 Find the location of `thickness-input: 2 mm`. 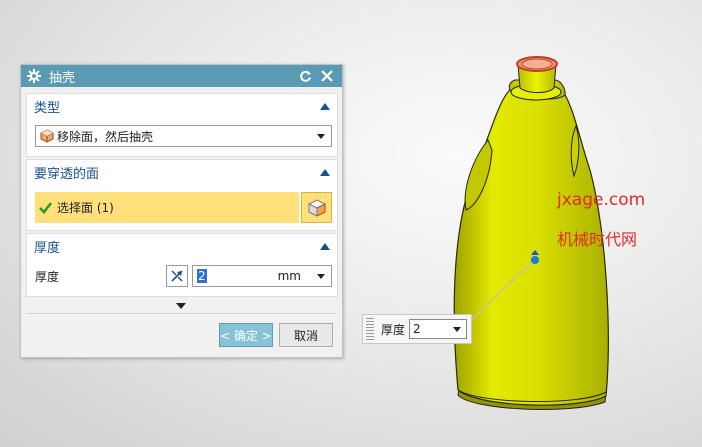

thickness-input: 2 mm is located at coordinates (262, 276).